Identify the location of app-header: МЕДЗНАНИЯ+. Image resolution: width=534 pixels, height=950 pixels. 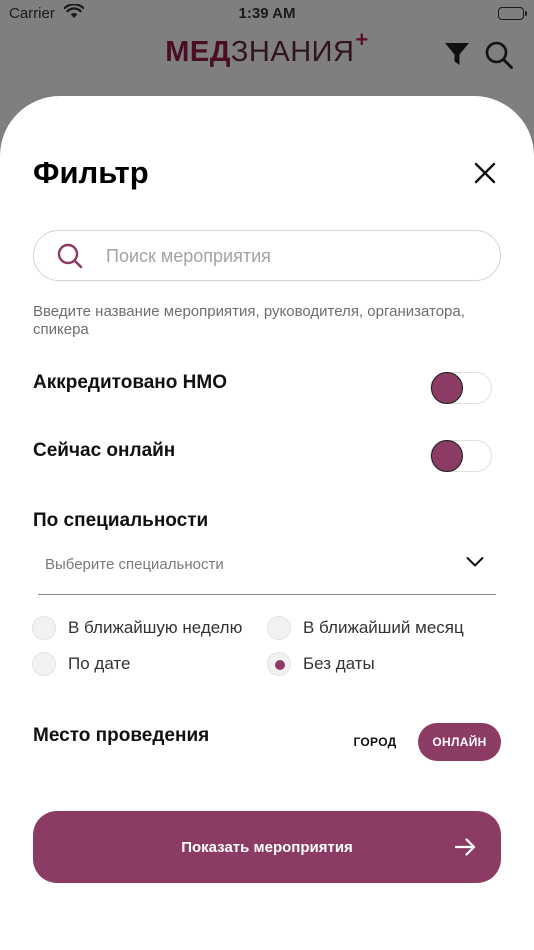
(267, 53).